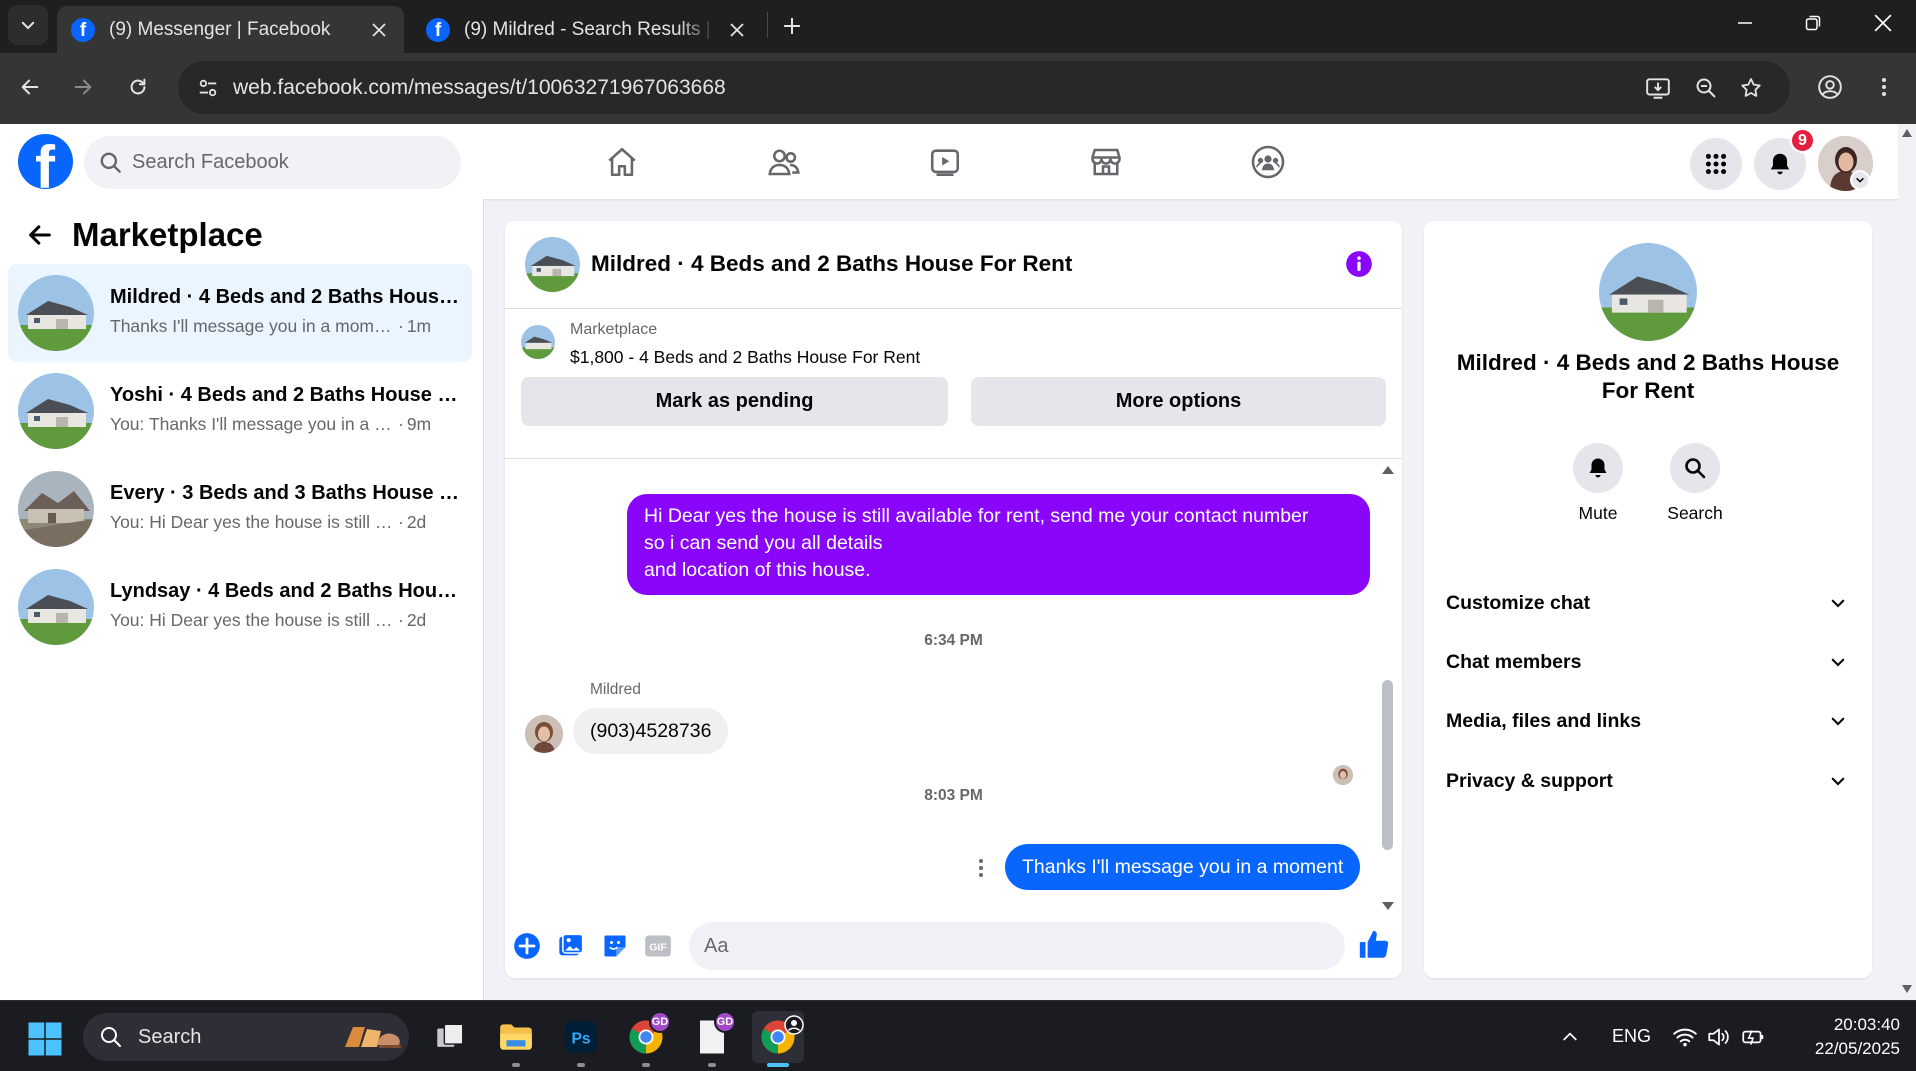 Image resolution: width=1916 pixels, height=1071 pixels. What do you see at coordinates (651, 731) in the screenshot?
I see `incoming-message: (903)4528736` at bounding box center [651, 731].